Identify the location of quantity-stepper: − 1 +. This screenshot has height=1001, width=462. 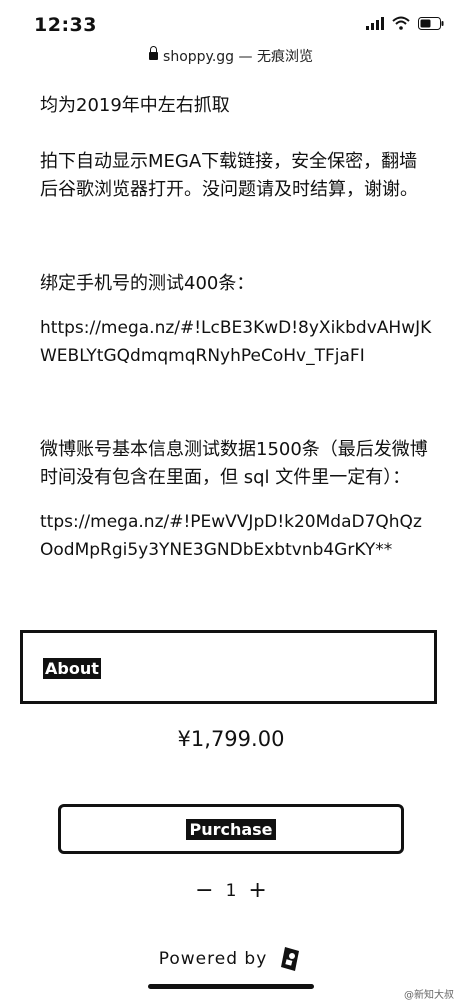
(231, 890).